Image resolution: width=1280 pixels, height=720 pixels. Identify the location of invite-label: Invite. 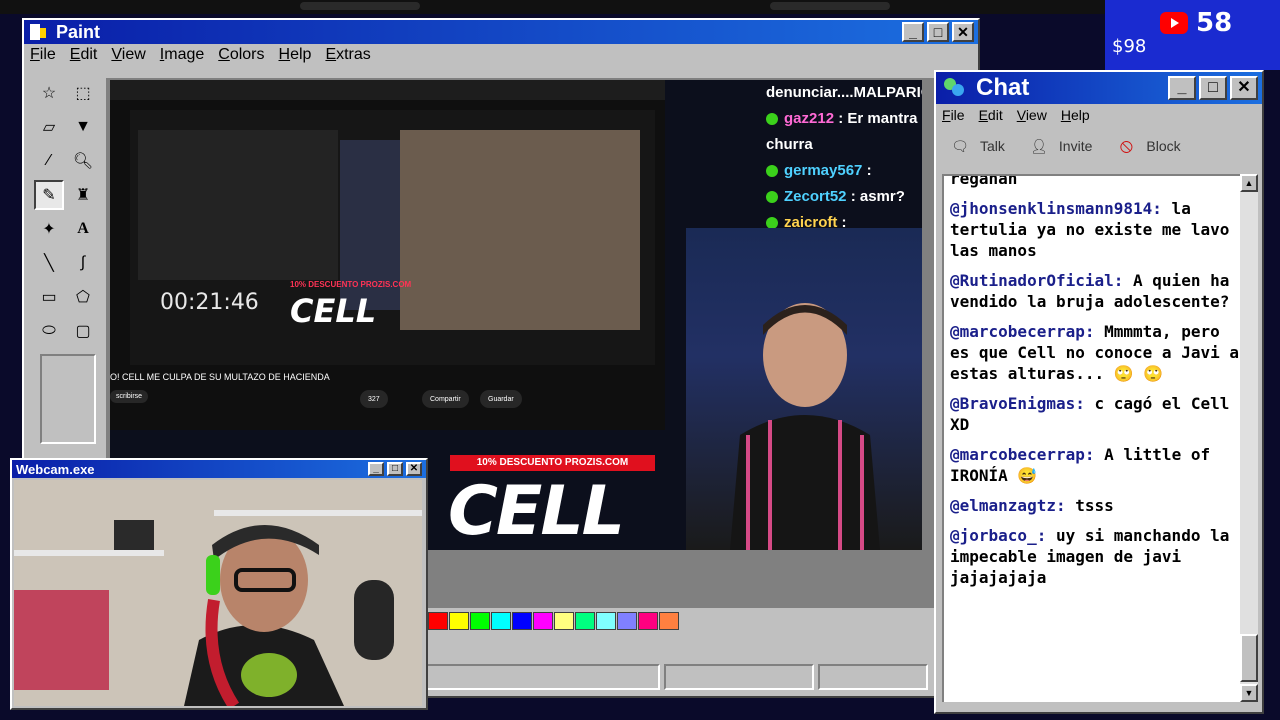
(1075, 146).